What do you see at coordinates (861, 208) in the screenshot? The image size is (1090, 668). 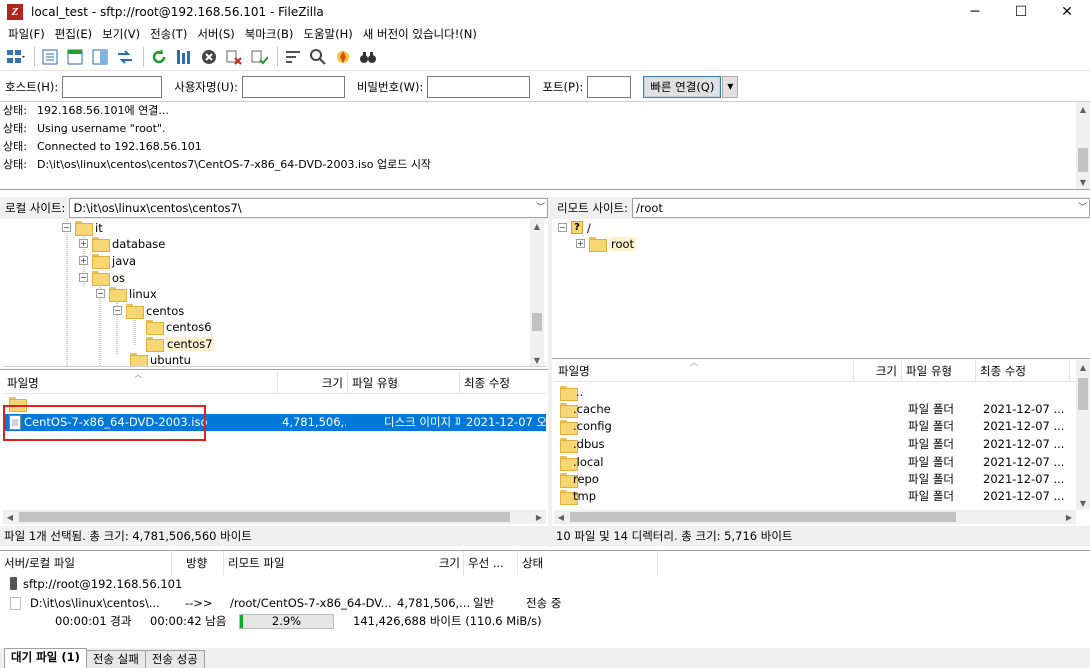 I see `remote-path-input: /root ﹀` at bounding box center [861, 208].